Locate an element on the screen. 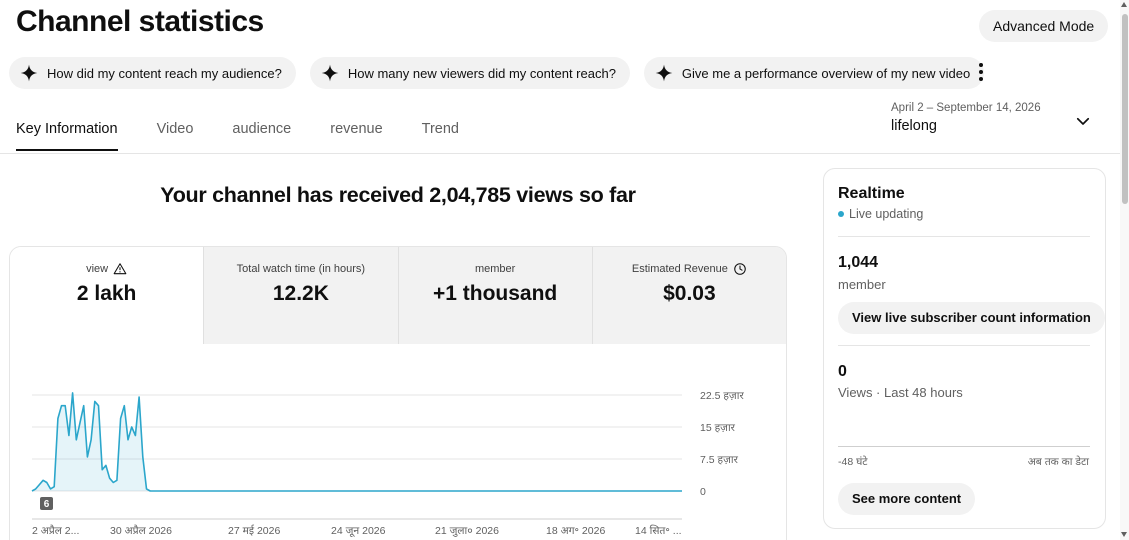  live-status: Live updating is located at coordinates (880, 214).